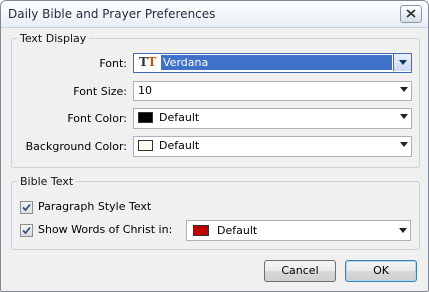 Image resolution: width=429 pixels, height=292 pixels. I want to click on background-color-label: Background Color:, so click(76, 146).